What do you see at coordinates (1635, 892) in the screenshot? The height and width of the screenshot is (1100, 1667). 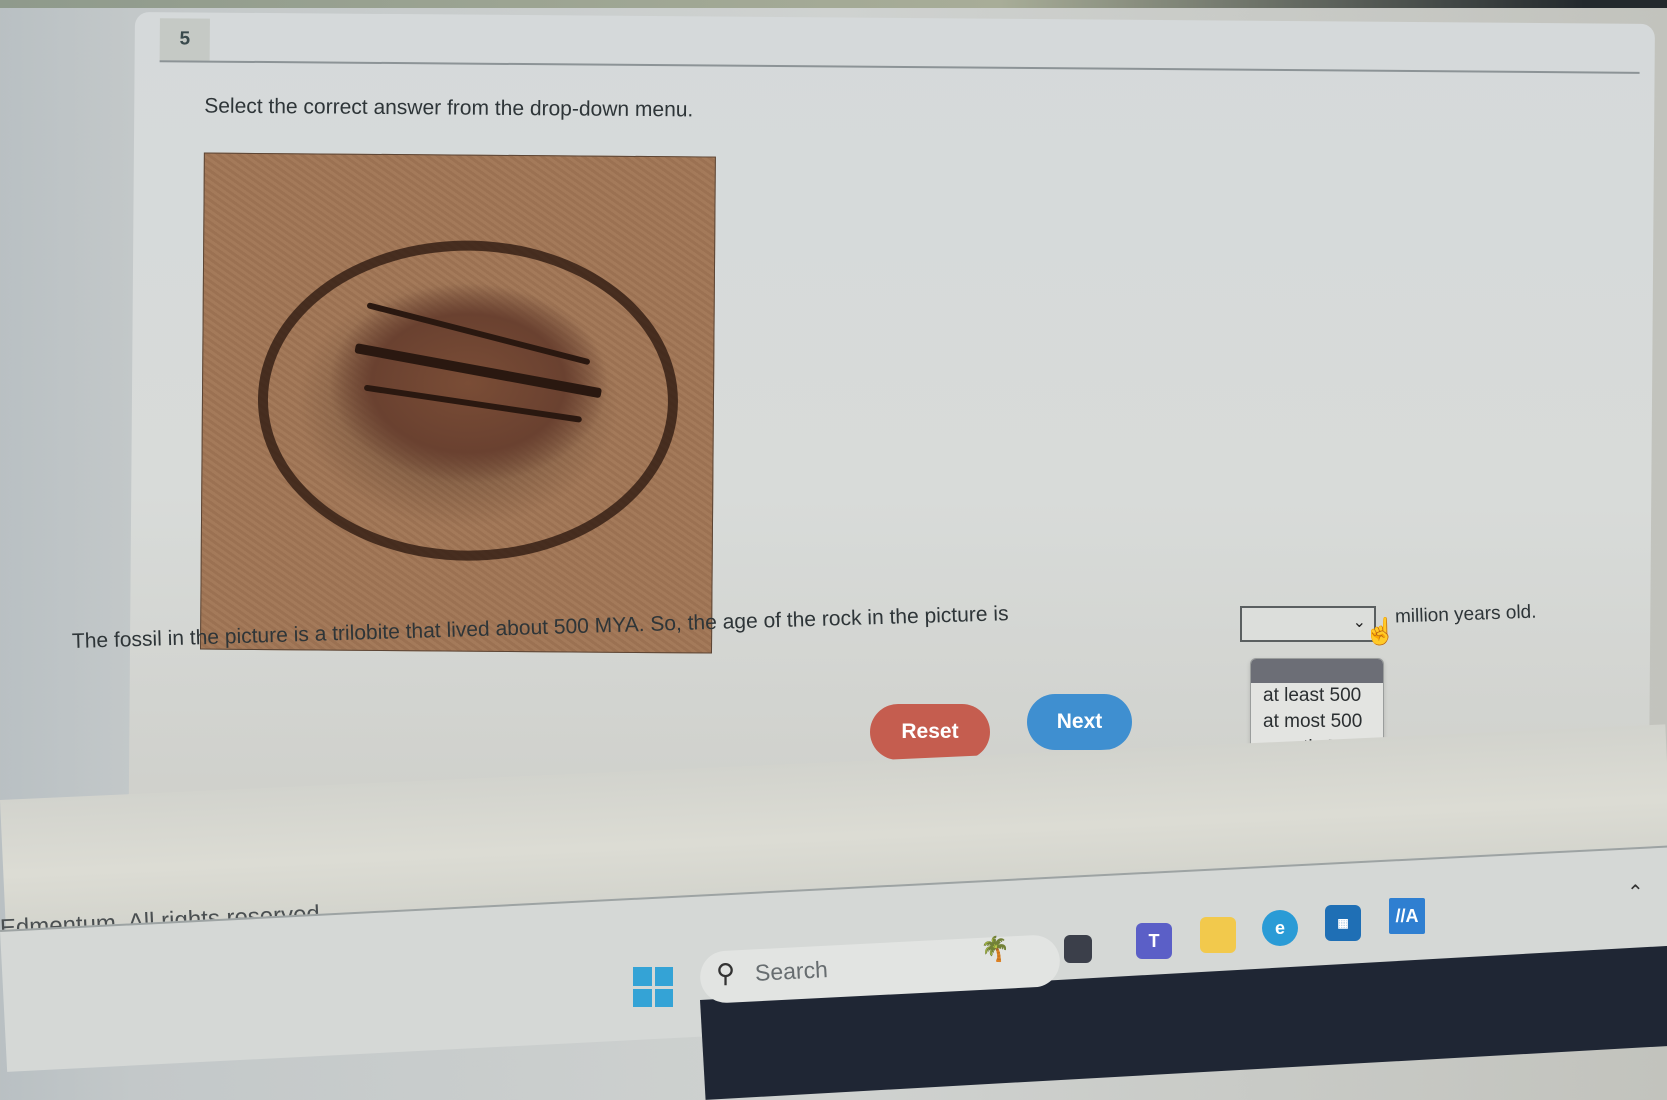 I see `chevron-up-icon: ⌃` at bounding box center [1635, 892].